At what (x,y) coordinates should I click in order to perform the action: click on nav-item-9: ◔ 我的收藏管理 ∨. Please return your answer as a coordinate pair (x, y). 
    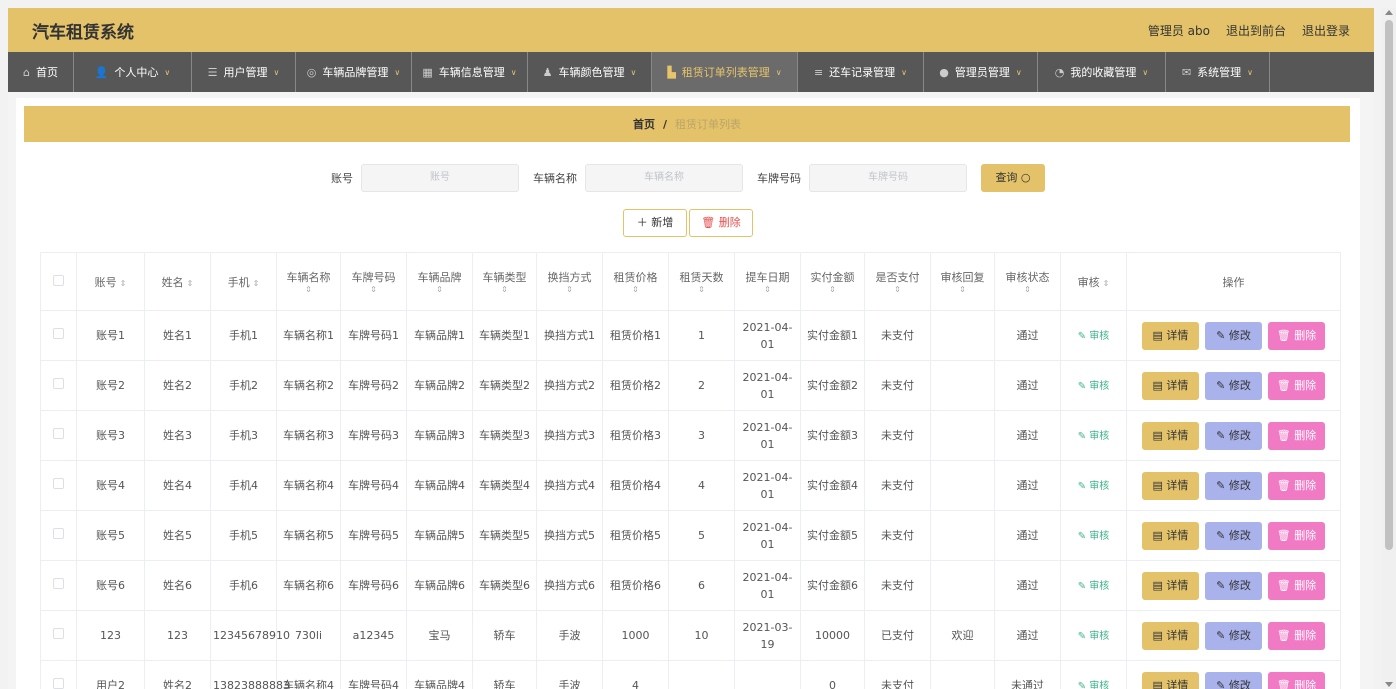
    Looking at the image, I should click on (1102, 72).